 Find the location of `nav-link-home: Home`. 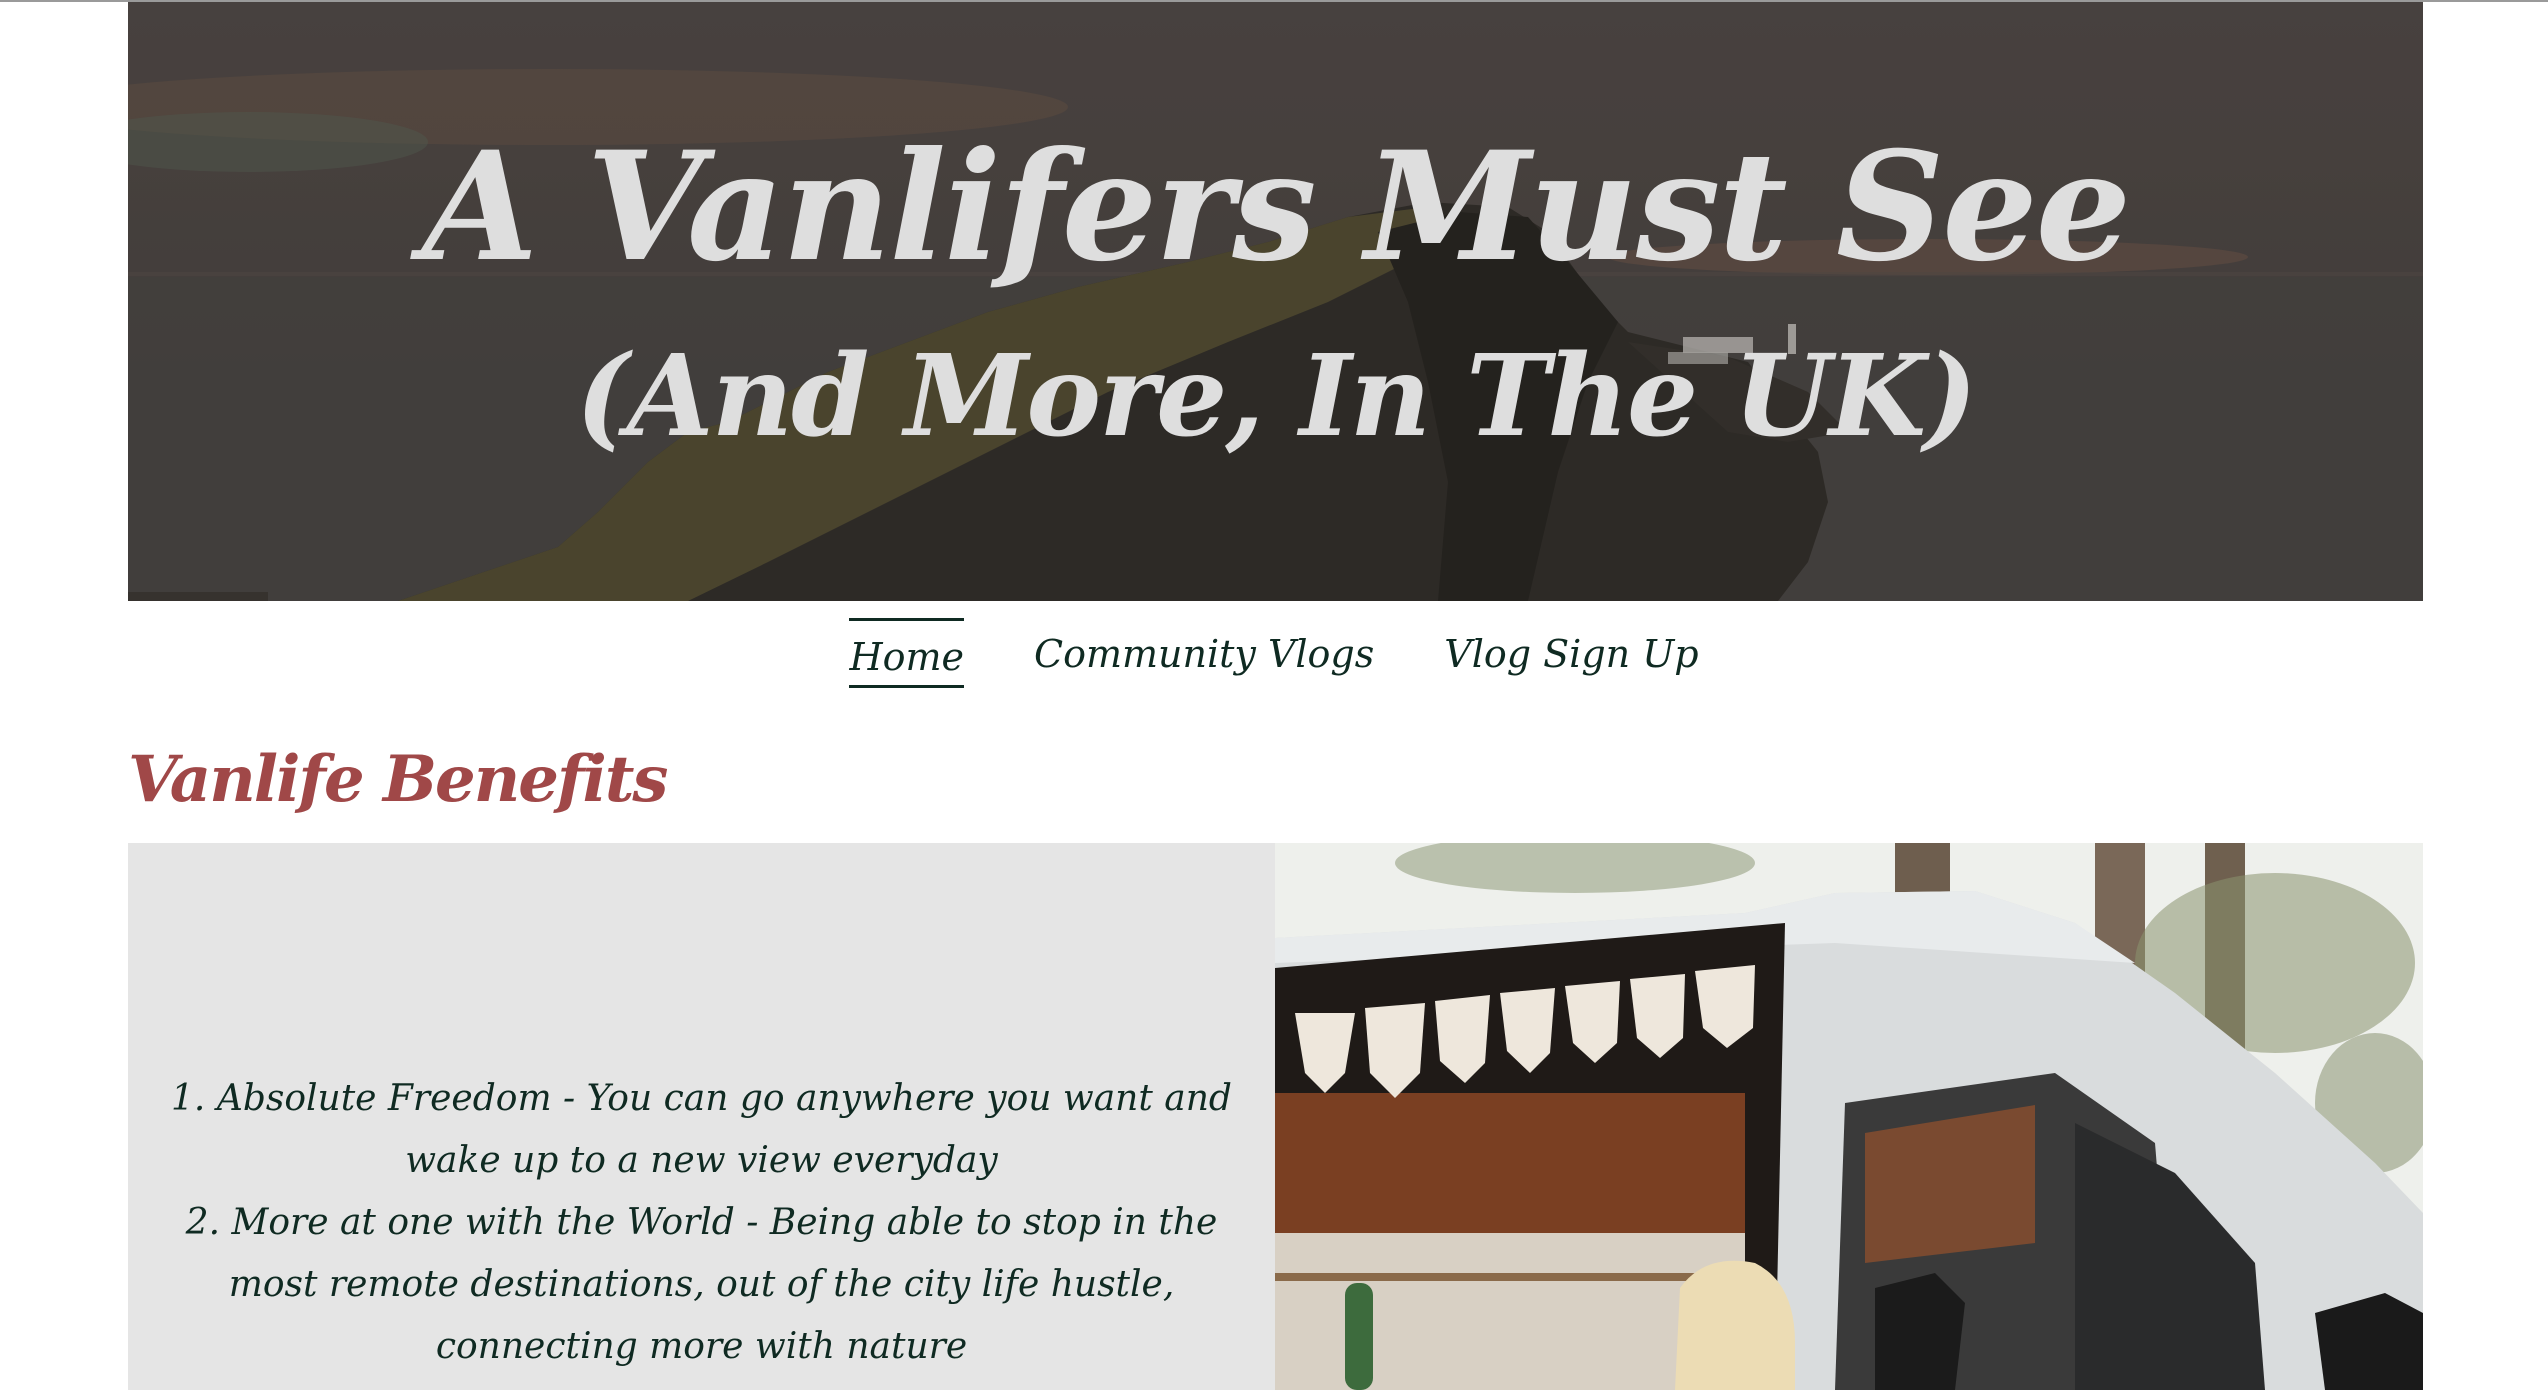

nav-link-home: Home is located at coordinates (906, 653).